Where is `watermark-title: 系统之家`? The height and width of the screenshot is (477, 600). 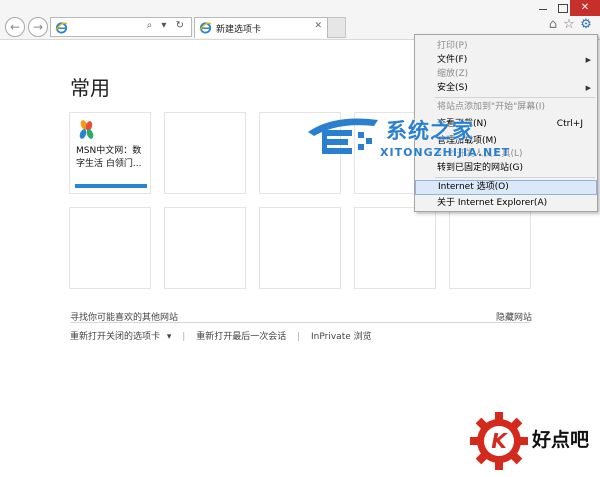 watermark-title: 系统之家 is located at coordinates (430, 131).